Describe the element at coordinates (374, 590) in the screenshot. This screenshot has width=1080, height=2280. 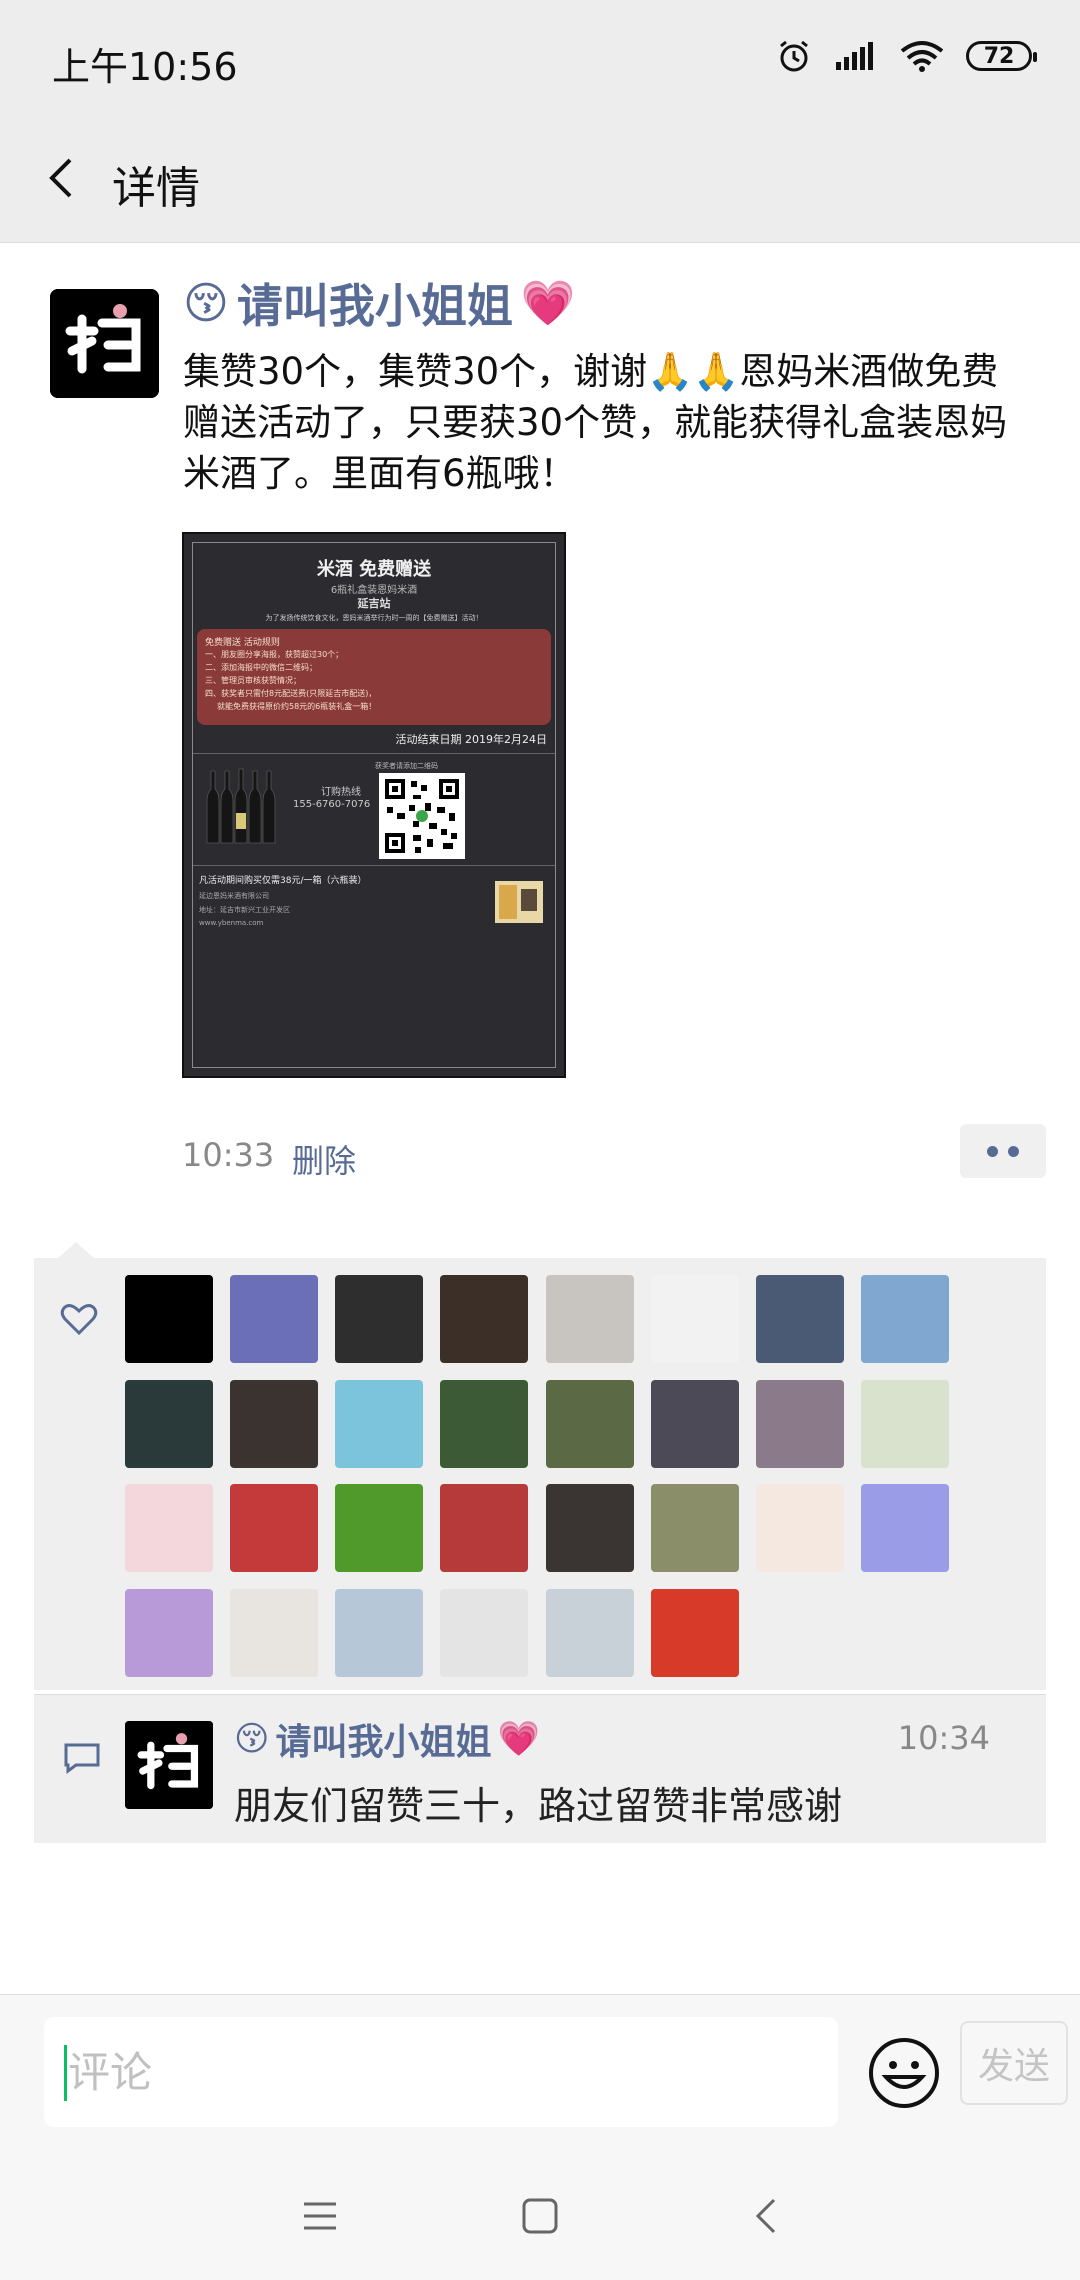
I see `poster-subtitle: 6瓶礼盒装恩妈米酒` at that location.